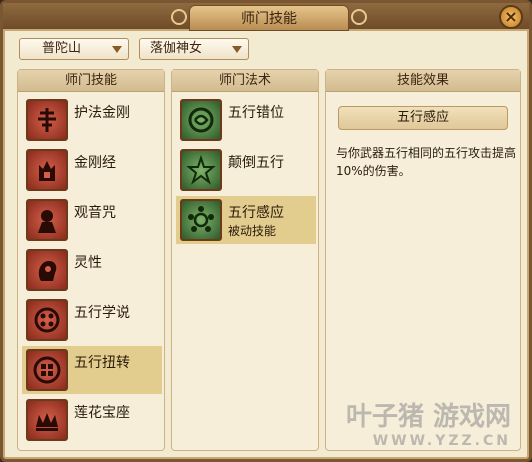 This screenshot has height=462, width=532. I want to click on close-button: ×, so click(511, 17).